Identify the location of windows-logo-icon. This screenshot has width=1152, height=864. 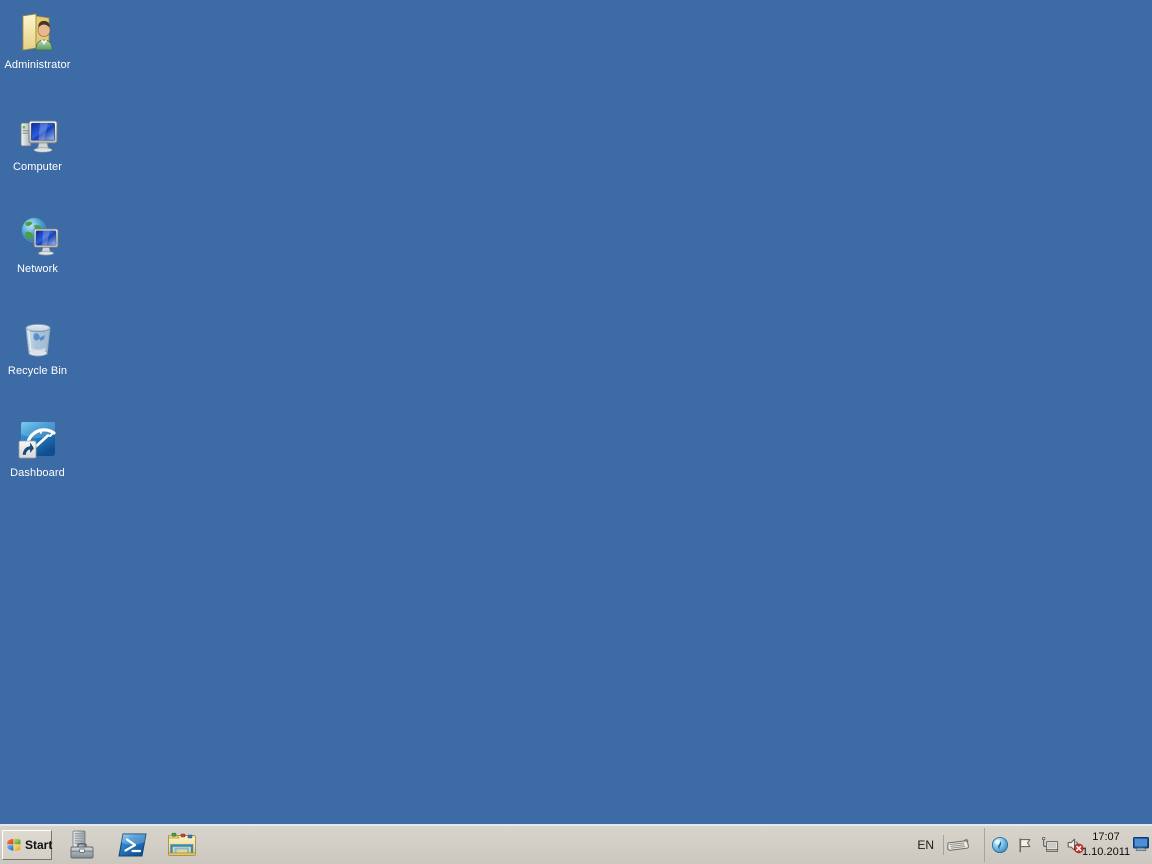
(14, 845).